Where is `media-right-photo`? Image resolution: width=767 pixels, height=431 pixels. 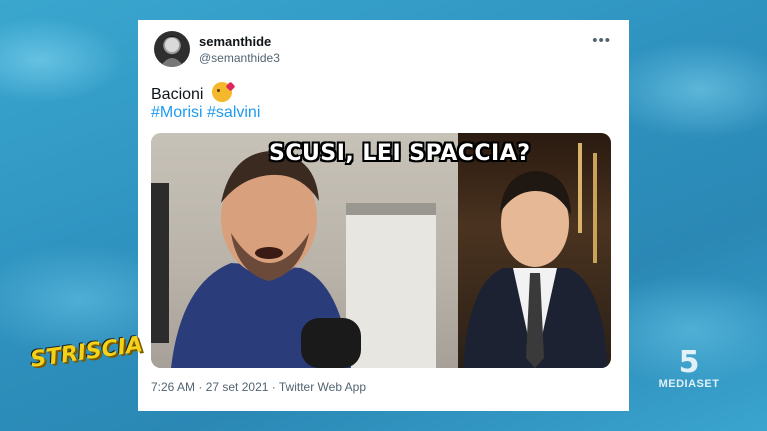 media-right-photo is located at coordinates (534, 250).